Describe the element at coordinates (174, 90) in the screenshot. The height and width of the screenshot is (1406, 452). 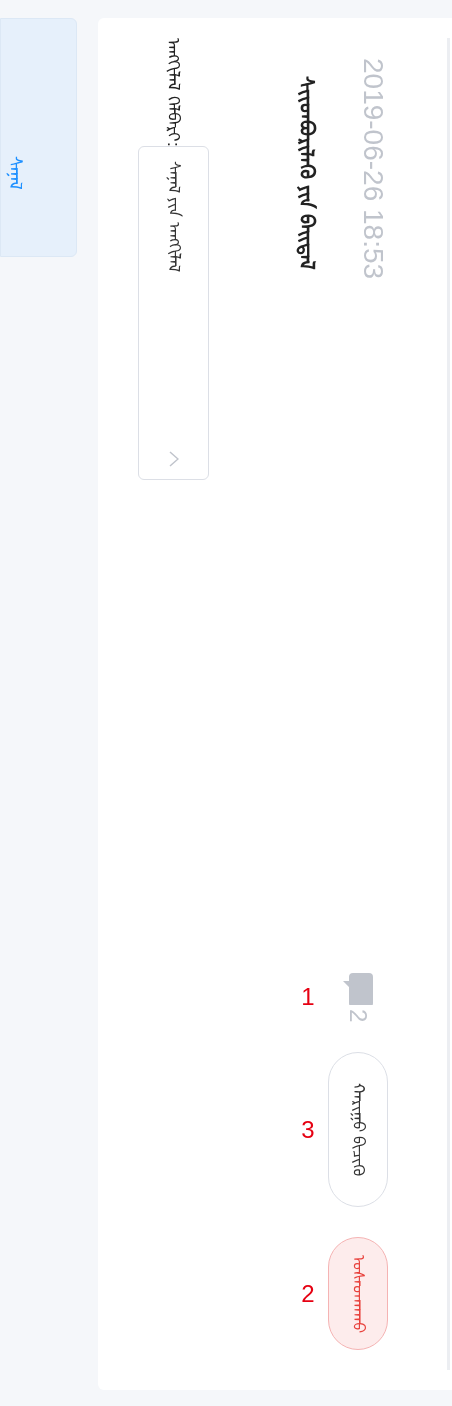
I see `field-label: ᠠᠩᠭᠢᠯᠠᠯ ᠬᠡᠯᠪᠡᠷᠢ` at that location.